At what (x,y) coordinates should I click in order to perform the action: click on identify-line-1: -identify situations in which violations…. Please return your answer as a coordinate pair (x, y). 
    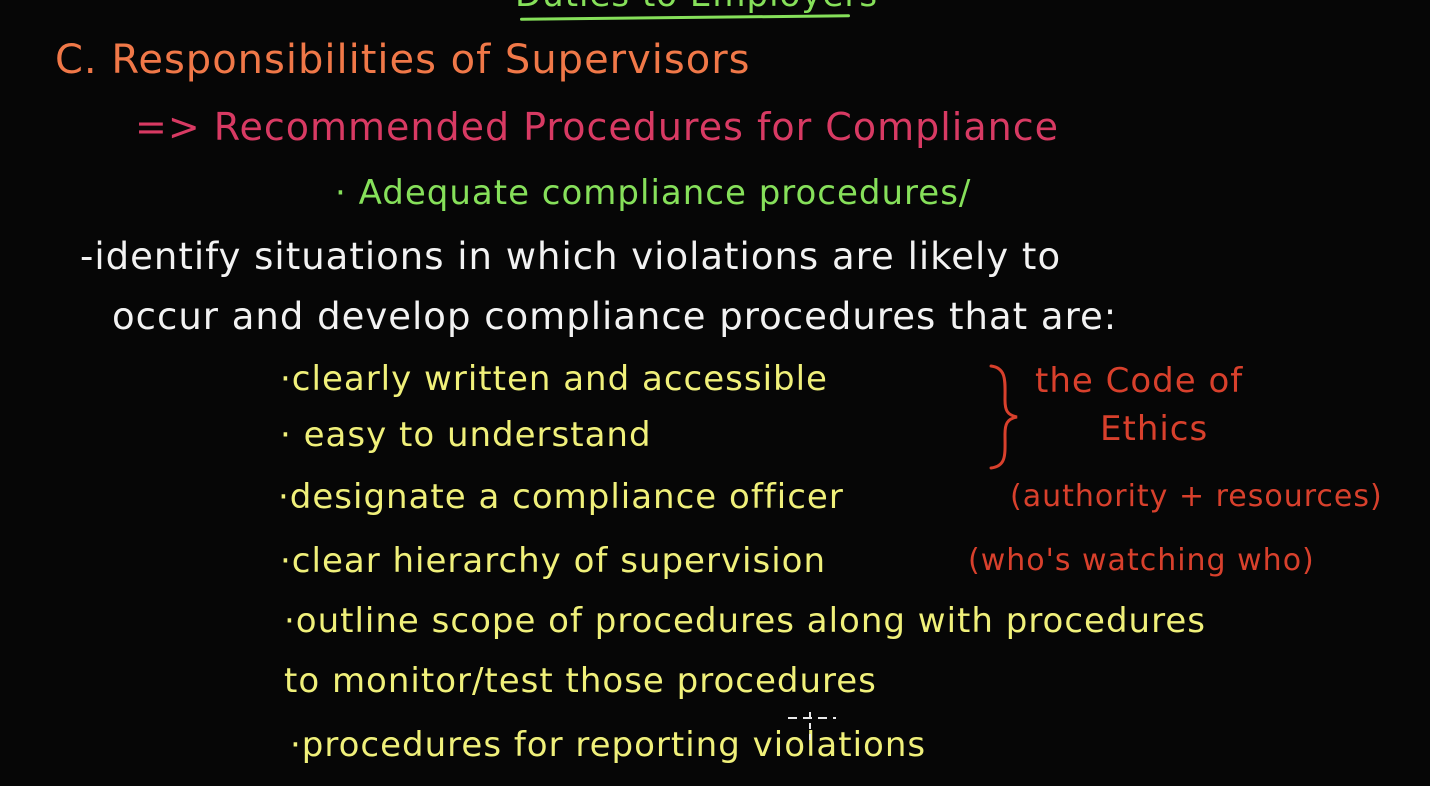
    Looking at the image, I should click on (571, 256).